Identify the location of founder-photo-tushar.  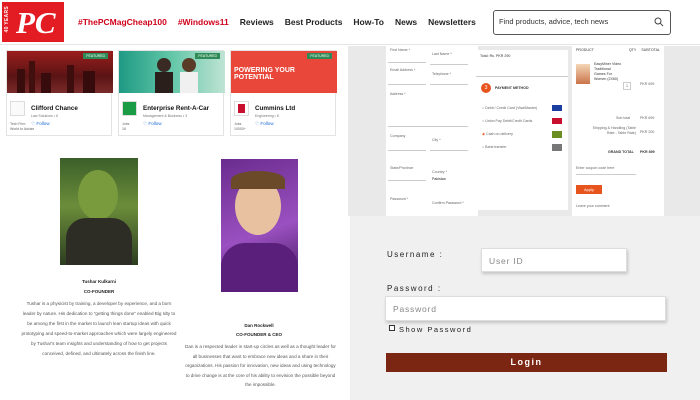
(99, 211).